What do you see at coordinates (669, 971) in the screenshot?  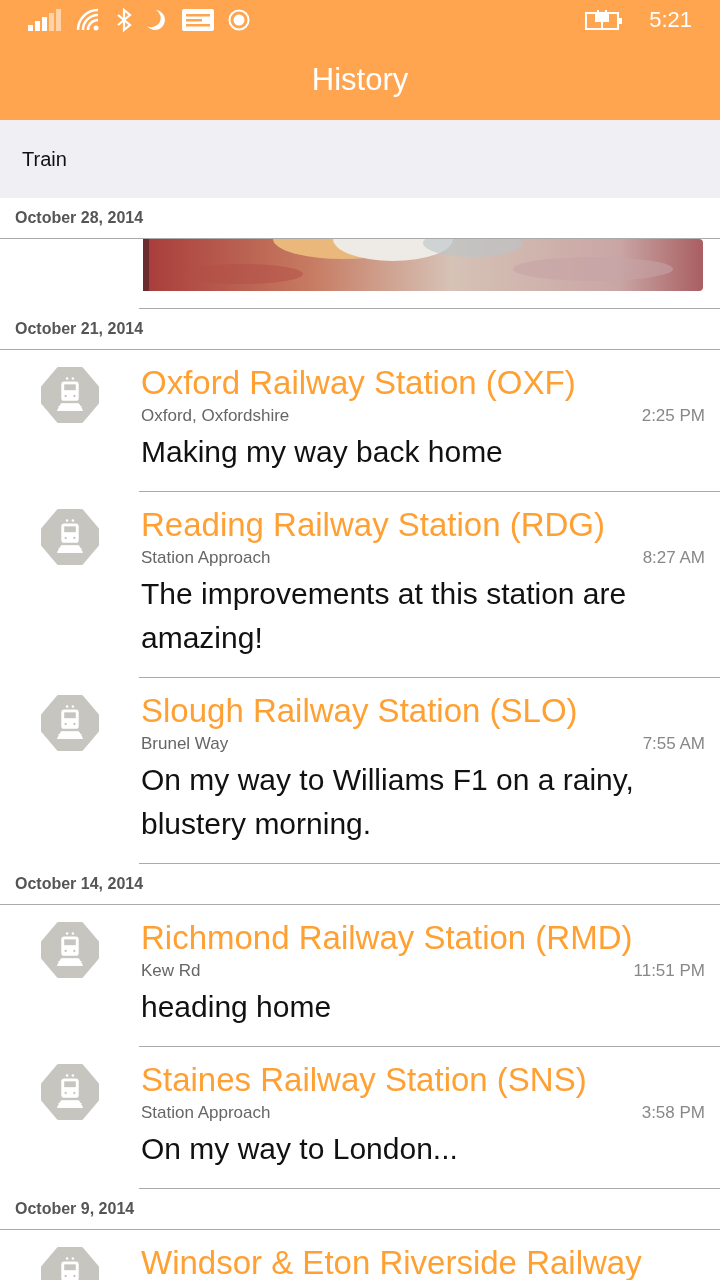 I see `checkin-time: 11:51 PM` at bounding box center [669, 971].